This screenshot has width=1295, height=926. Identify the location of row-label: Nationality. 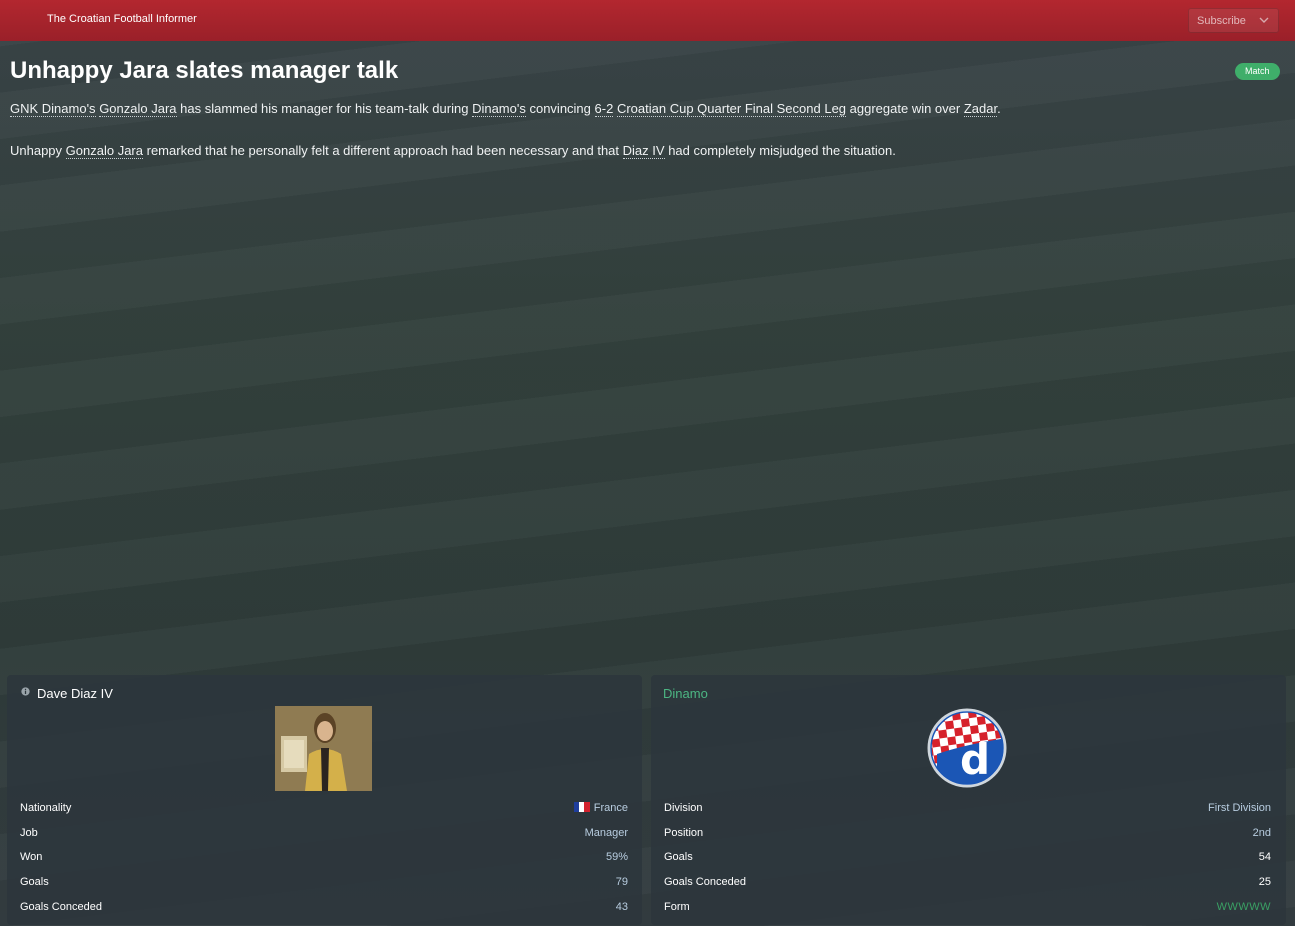
(46, 808).